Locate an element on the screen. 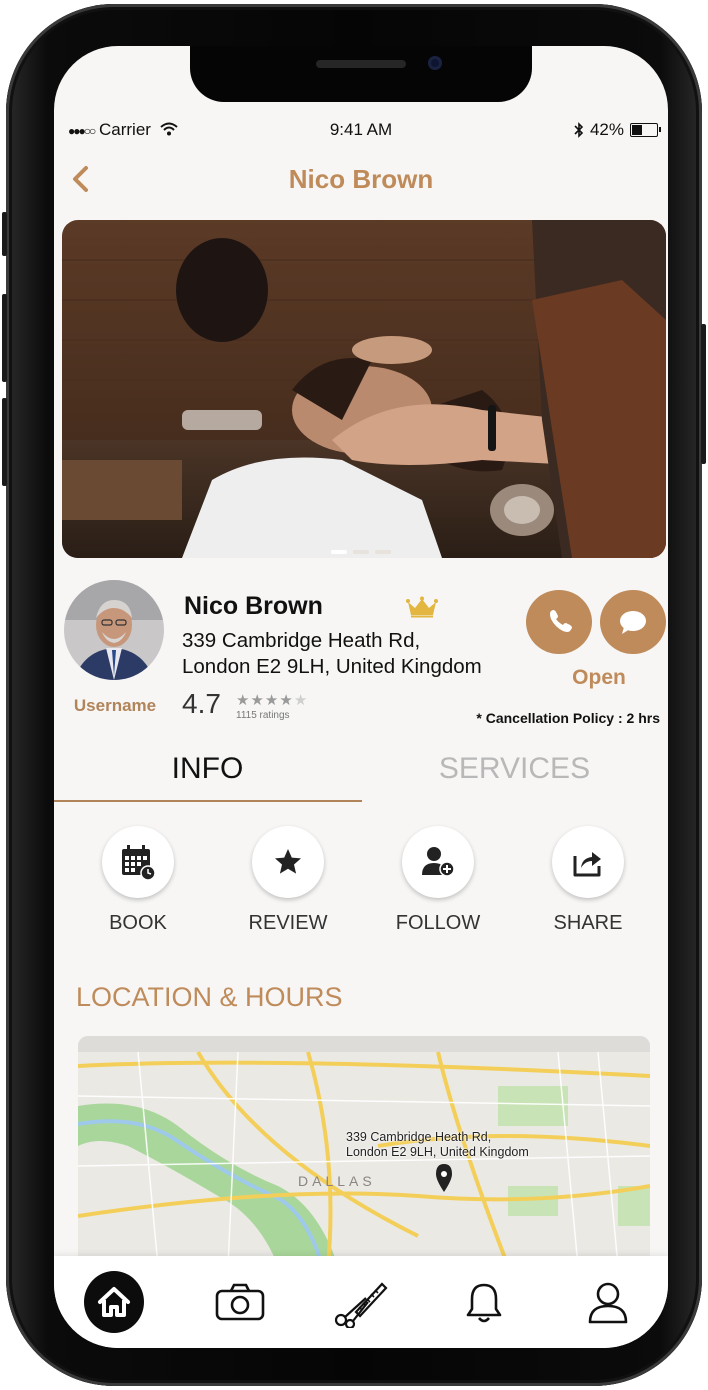 The image size is (708, 1390). status-right: 42% is located at coordinates (617, 130).